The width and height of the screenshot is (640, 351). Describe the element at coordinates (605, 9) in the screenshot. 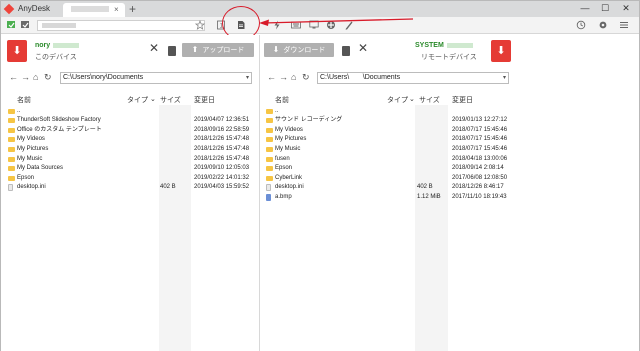

I see `maximize-button: ☐` at that location.